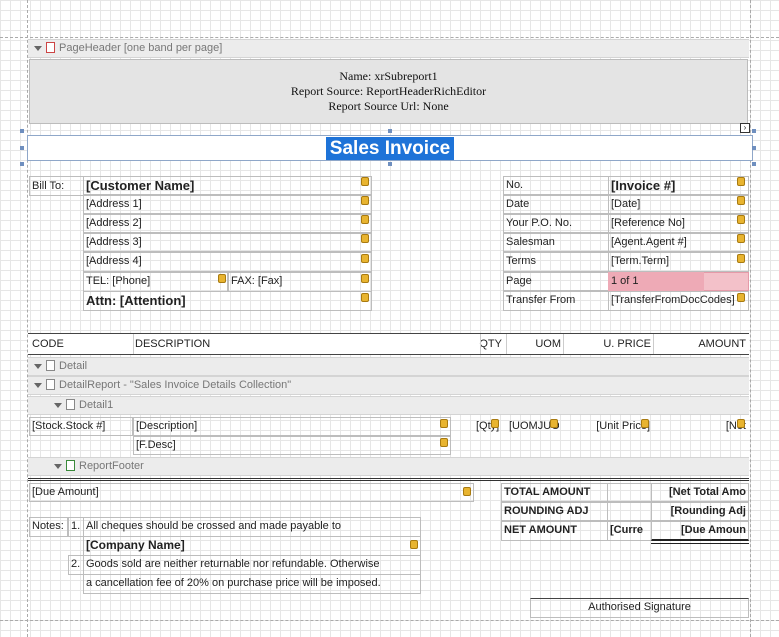 Image resolution: width=779 pixels, height=637 pixels. Describe the element at coordinates (252, 546) in the screenshot. I see `company-name-field: [Company Name]` at that location.